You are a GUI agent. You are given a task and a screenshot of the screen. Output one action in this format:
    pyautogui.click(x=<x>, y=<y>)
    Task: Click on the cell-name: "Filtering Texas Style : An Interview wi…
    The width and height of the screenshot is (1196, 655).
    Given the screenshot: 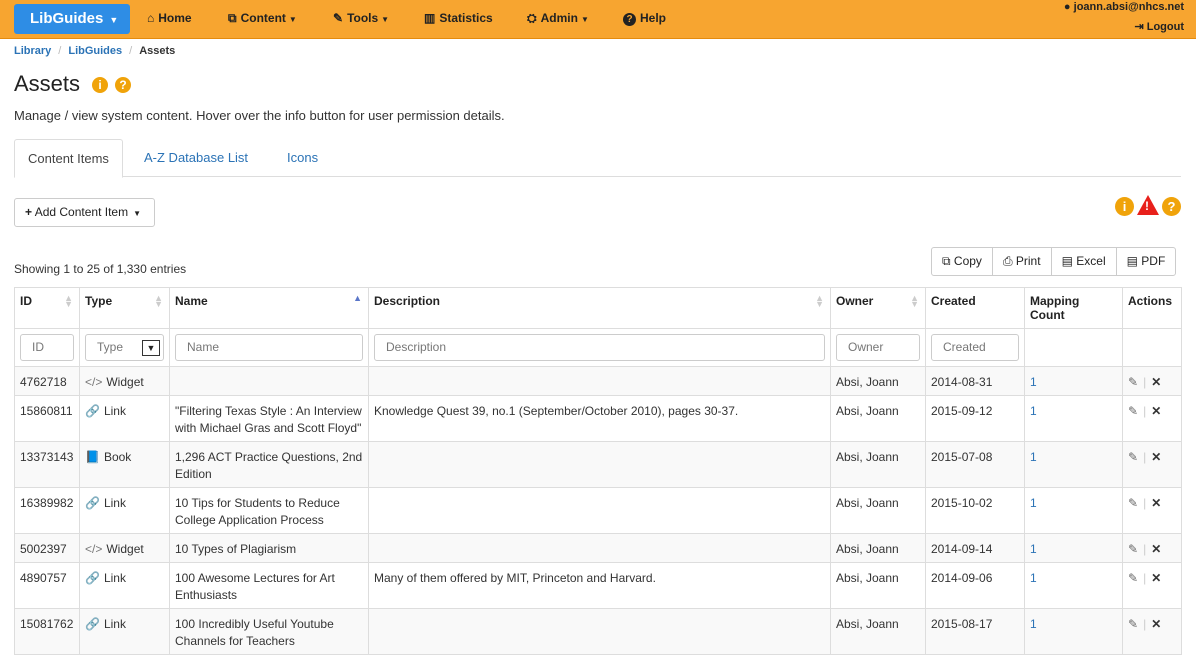 What is the action you would take?
    pyautogui.click(x=269, y=418)
    